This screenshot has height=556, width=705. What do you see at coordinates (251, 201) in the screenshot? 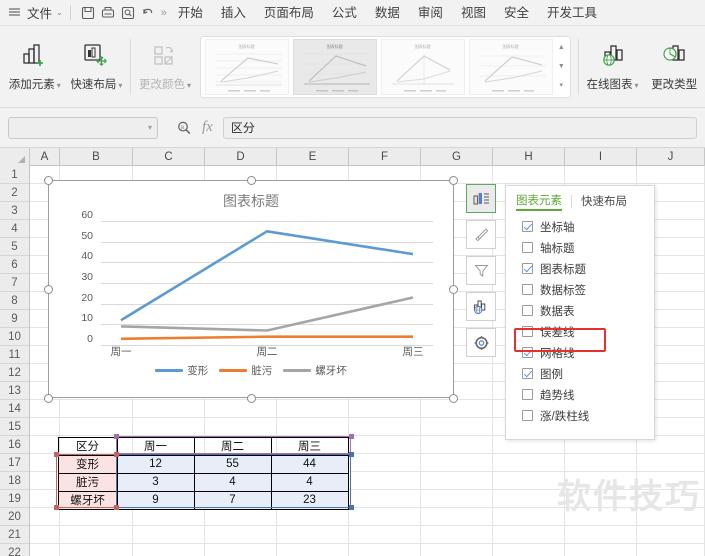
I see `chart-title: 图表标题` at bounding box center [251, 201].